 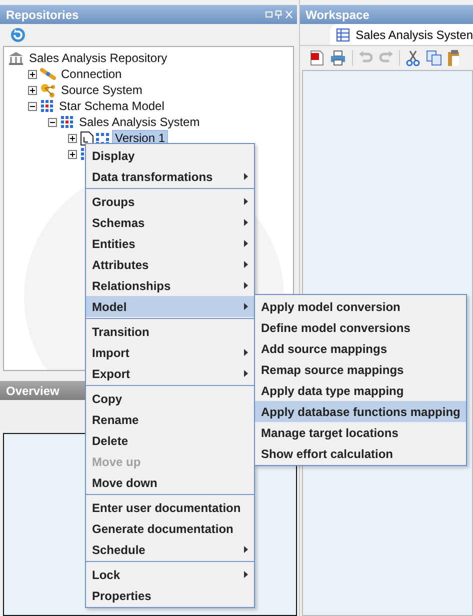 I want to click on document-tab: Sales Analysis Systen, so click(x=401, y=34).